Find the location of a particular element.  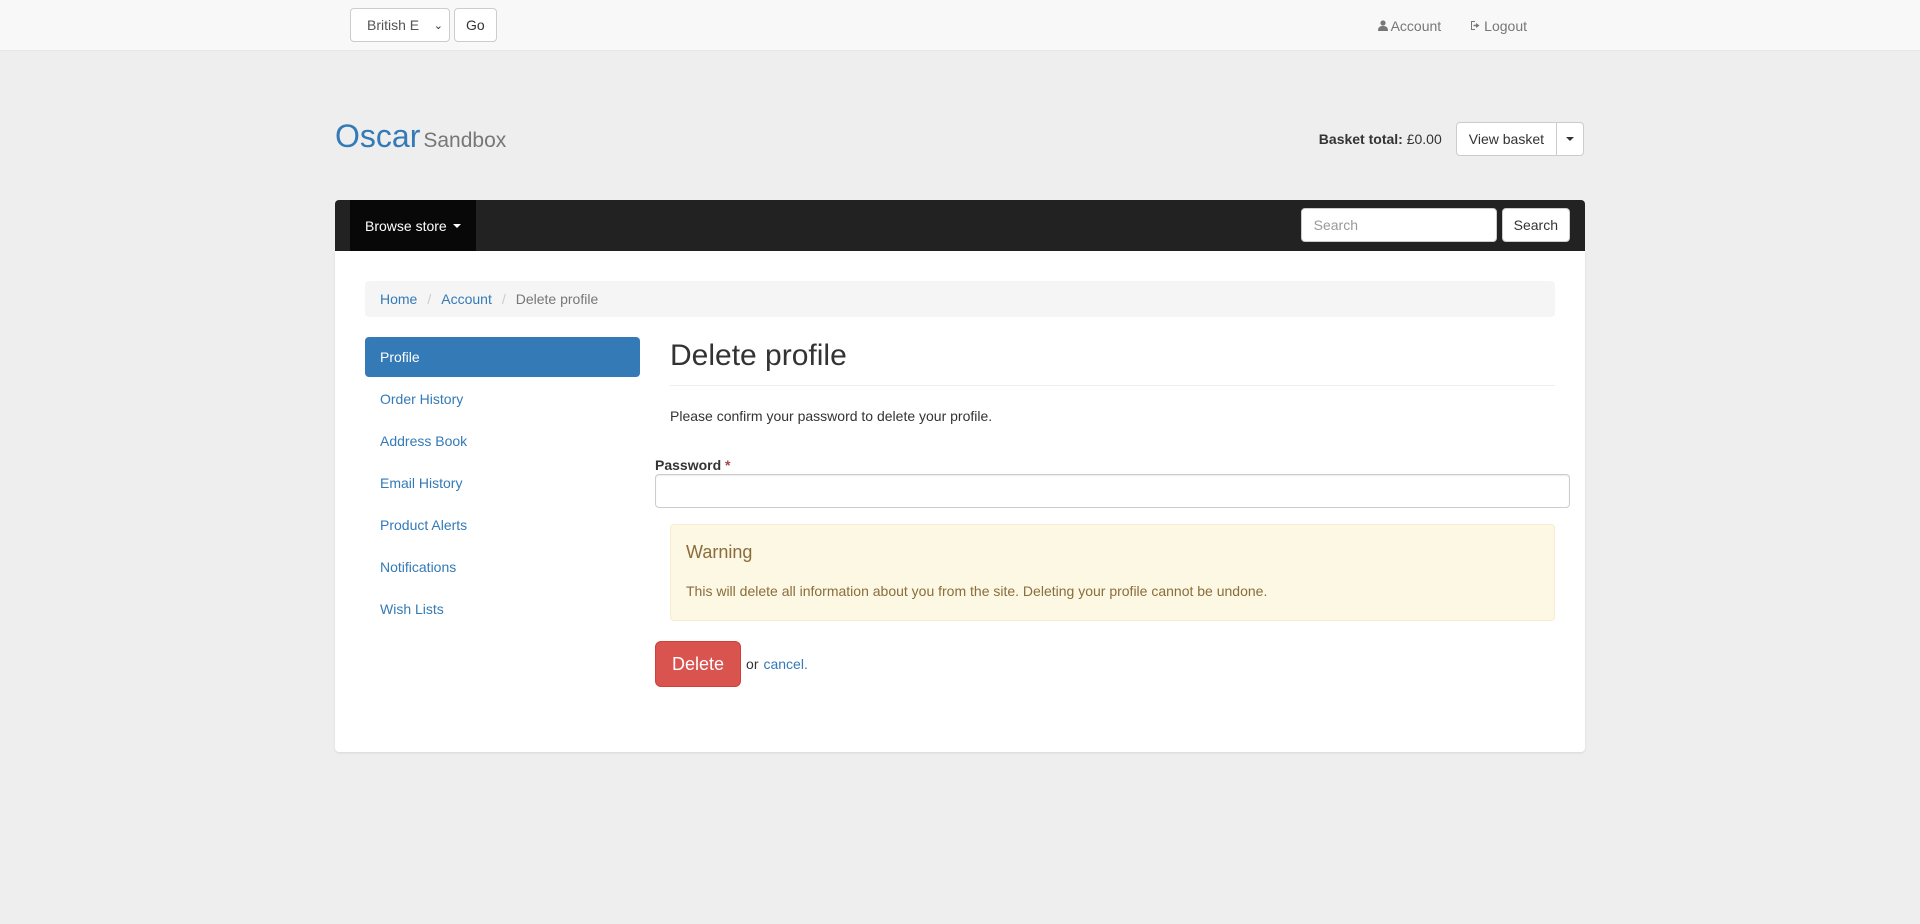

password-label: Password * is located at coordinates (692, 465).